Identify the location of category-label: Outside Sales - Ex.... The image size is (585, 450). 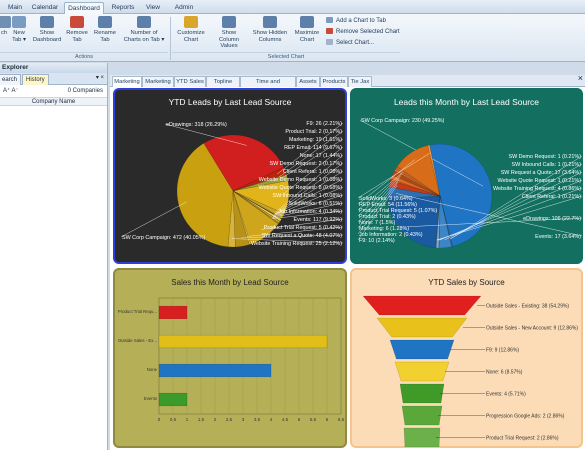
(137, 340).